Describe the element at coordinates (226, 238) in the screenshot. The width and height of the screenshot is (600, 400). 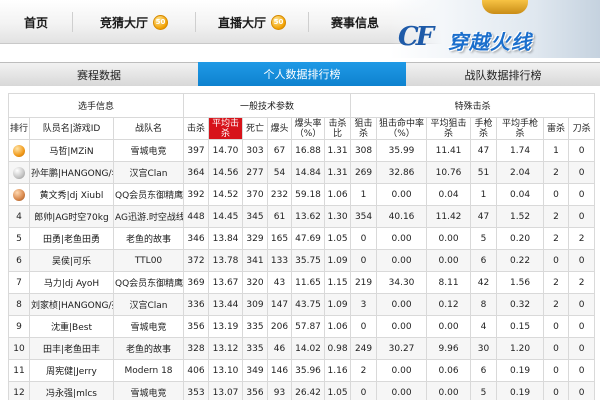
I see `avg-kills-cell: 13.84` at that location.